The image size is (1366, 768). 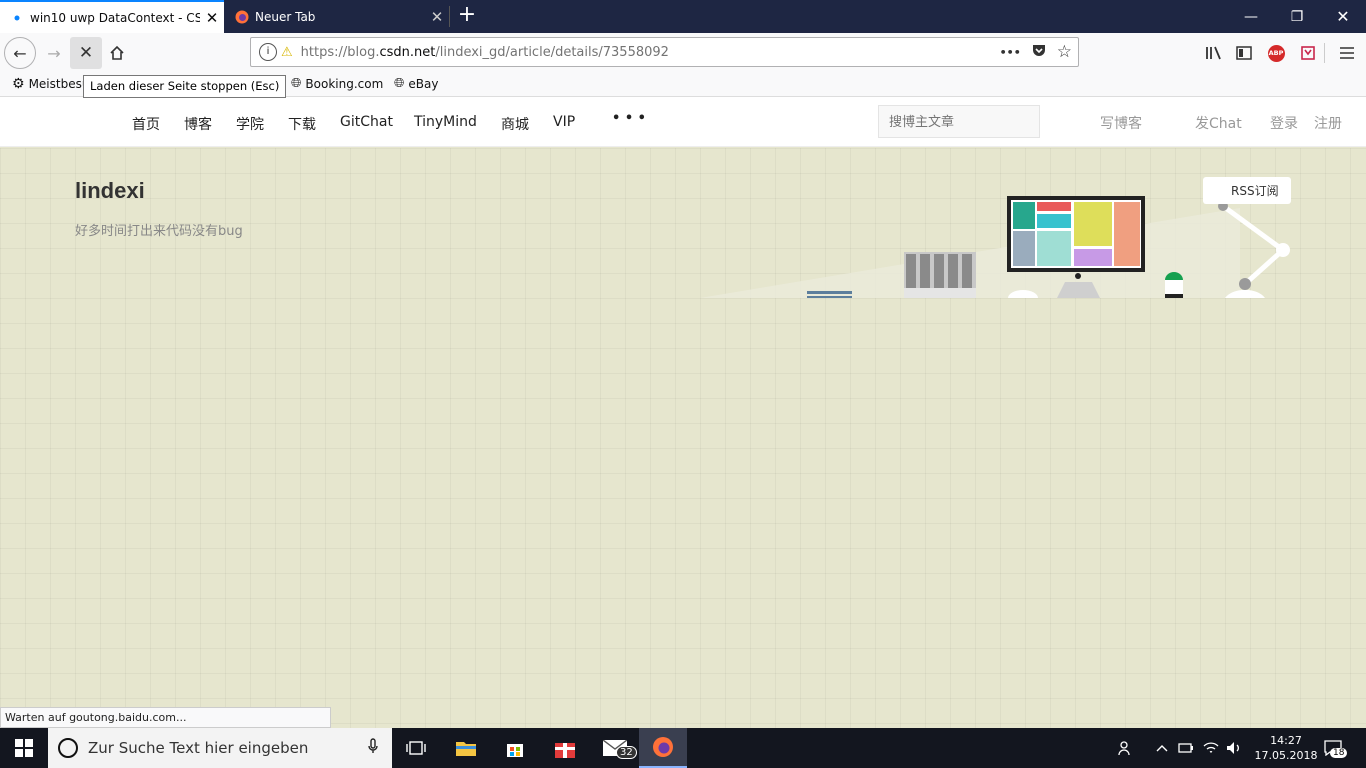 I want to click on bookmark-booking: 🌐︎ Booking.com, so click(x=337, y=83).